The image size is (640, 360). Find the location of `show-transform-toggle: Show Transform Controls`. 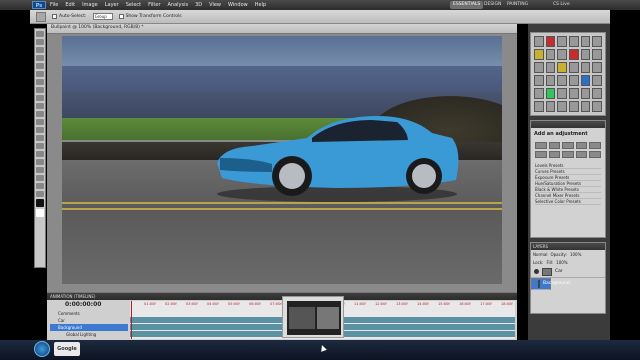

show-transform-toggle: Show Transform Controls is located at coordinates (150, 16).